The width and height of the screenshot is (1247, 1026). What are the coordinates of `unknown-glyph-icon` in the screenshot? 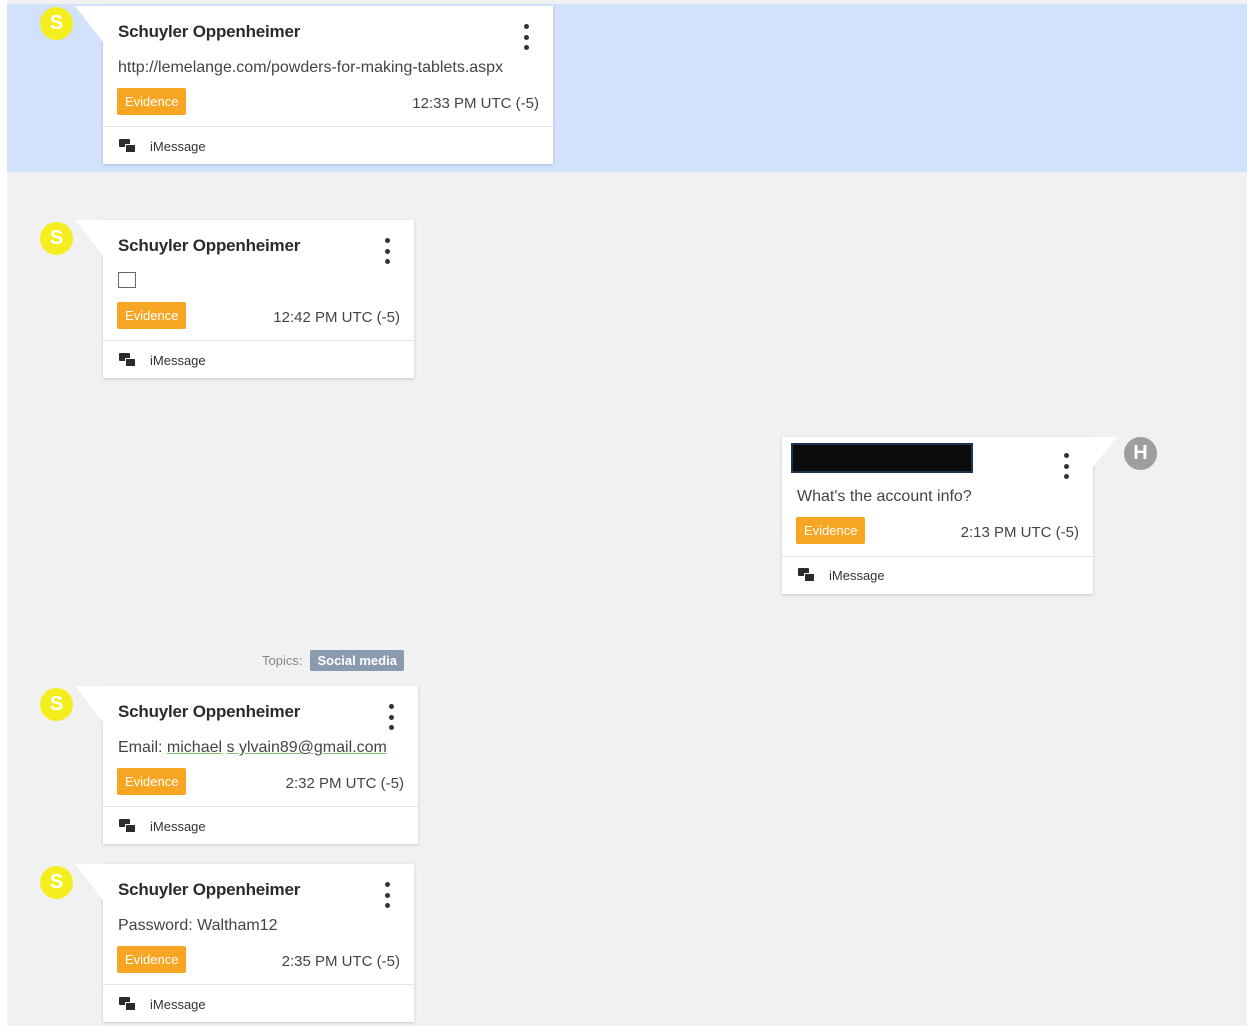 It's located at (127, 280).